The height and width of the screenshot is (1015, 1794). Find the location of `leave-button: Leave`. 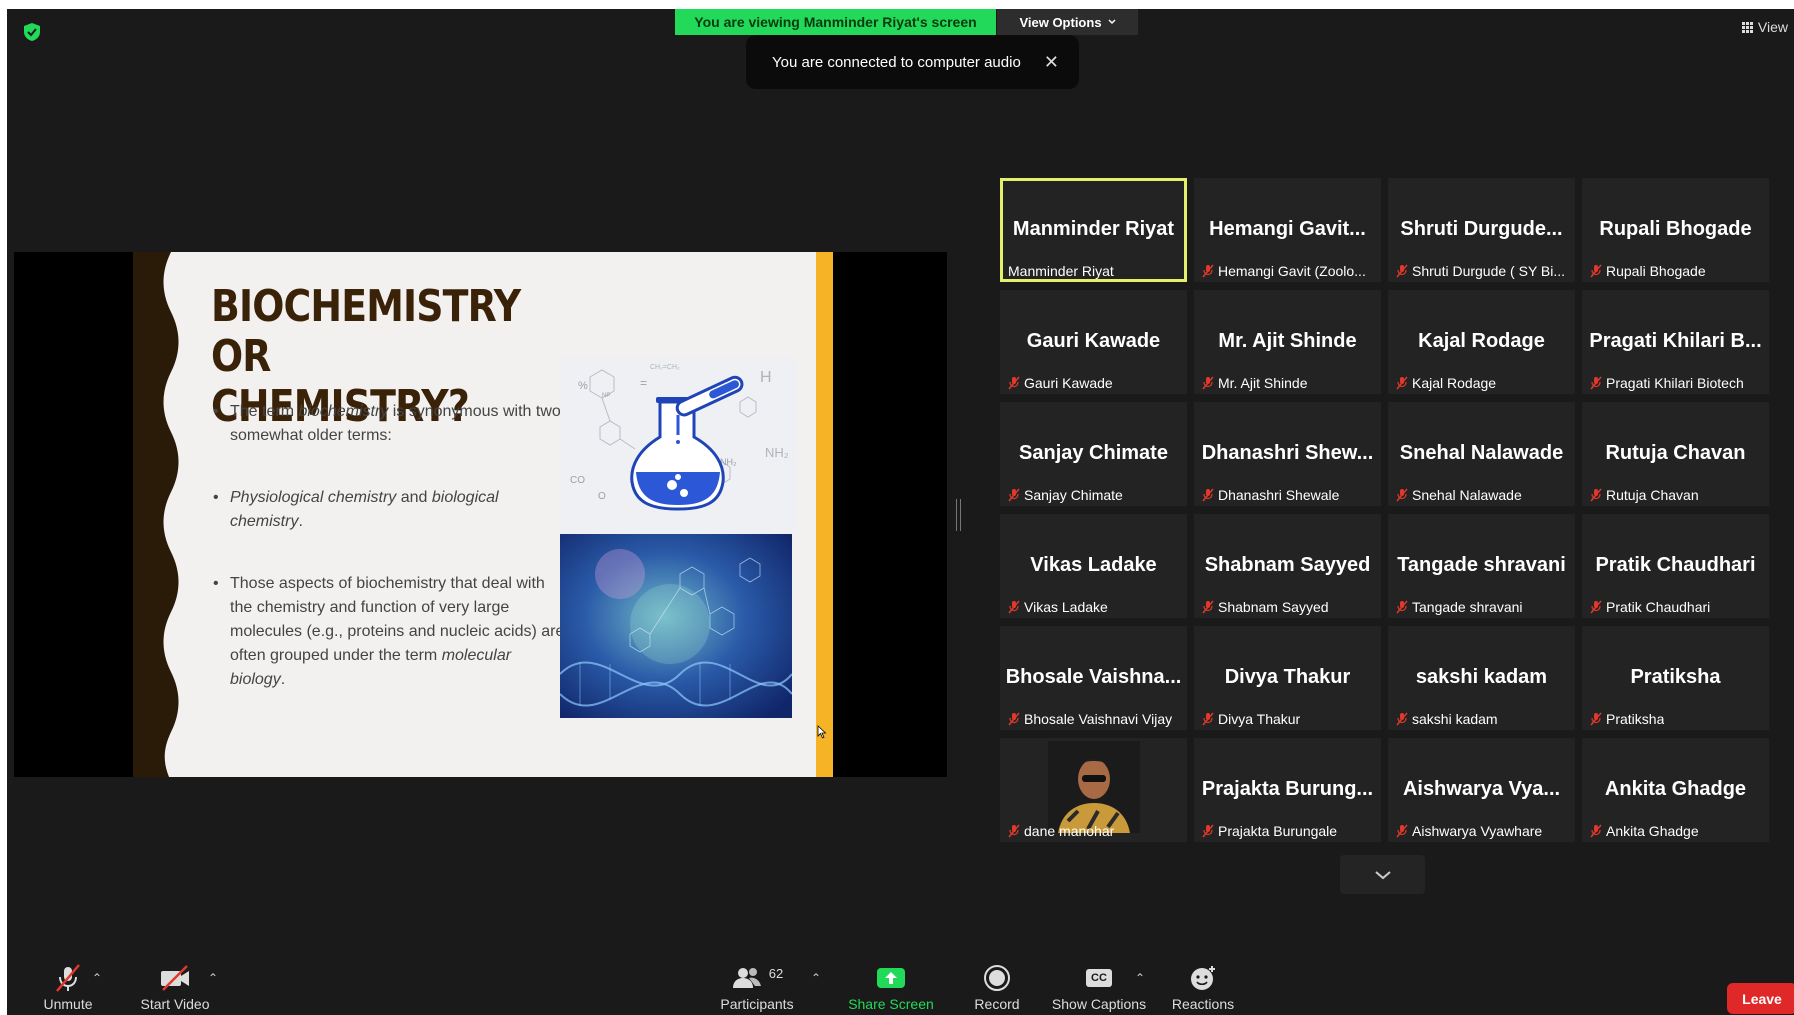

leave-button: Leave is located at coordinates (1760, 998).